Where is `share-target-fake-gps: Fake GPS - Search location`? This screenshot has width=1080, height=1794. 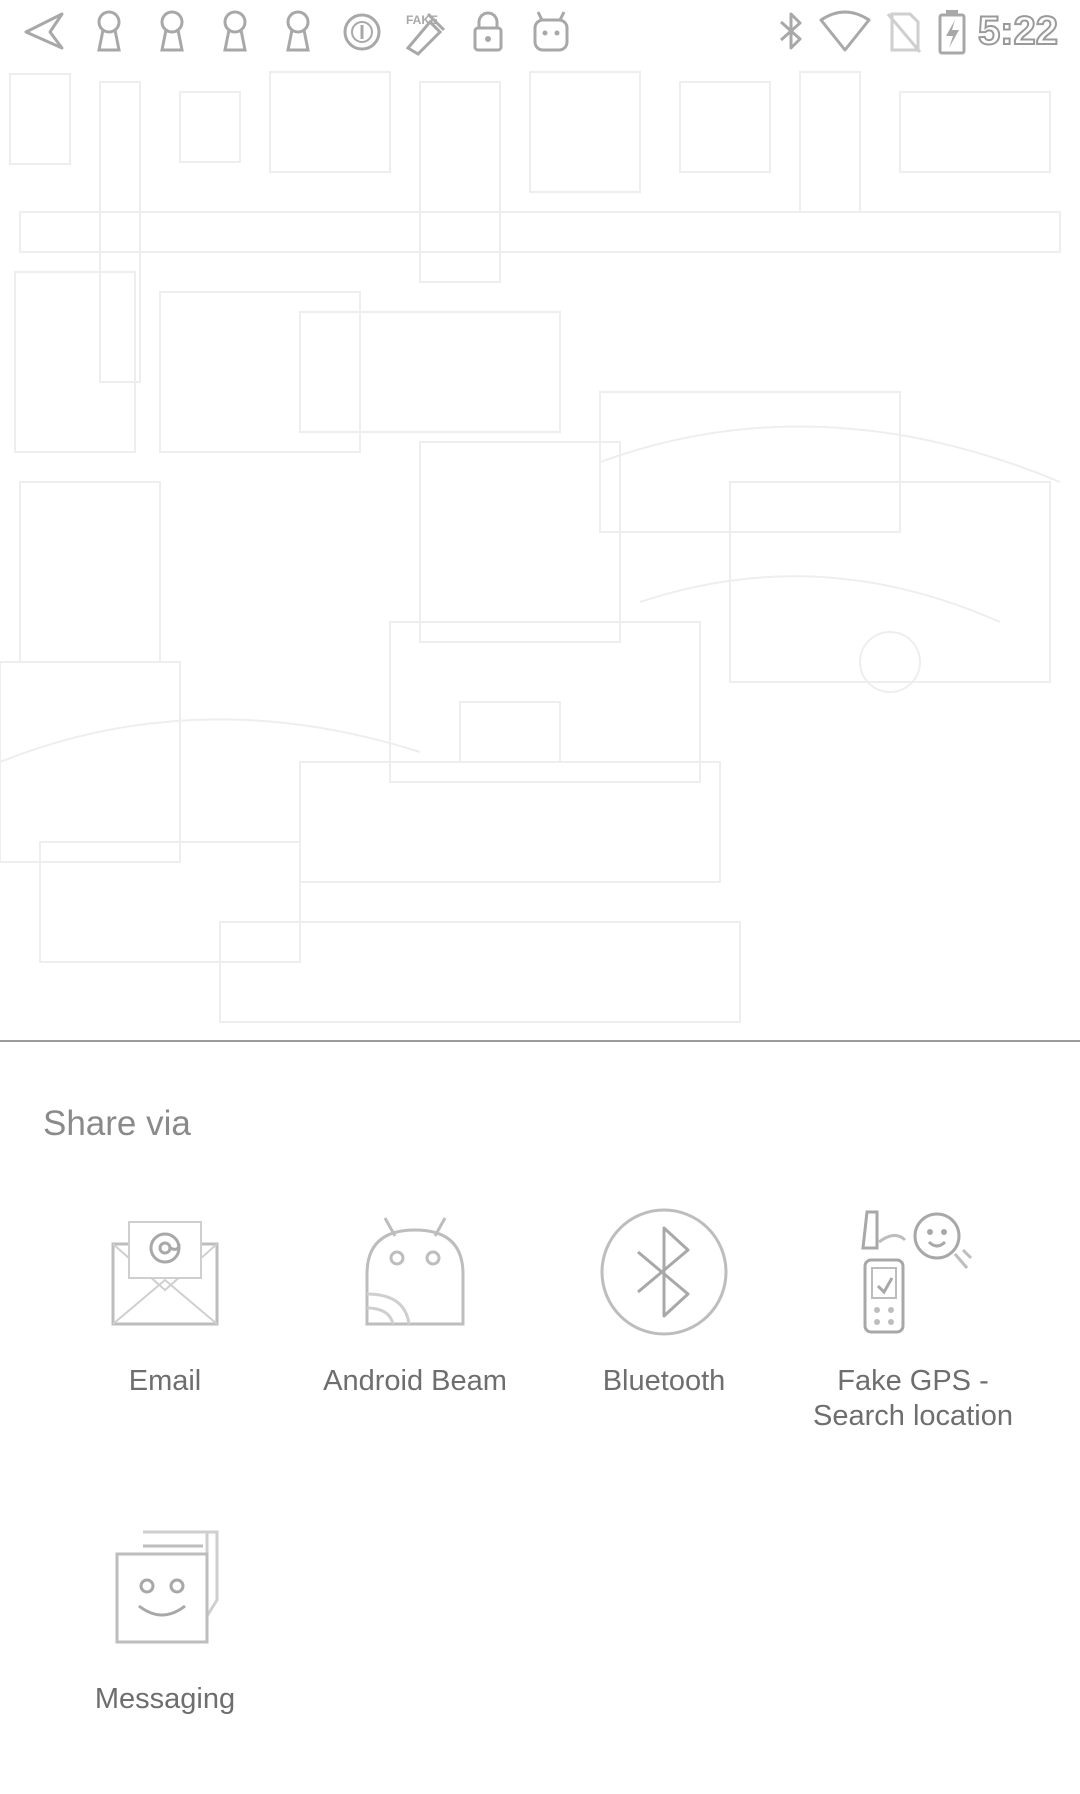
share-target-fake-gps: Fake GPS - Search location is located at coordinates (913, 1318).